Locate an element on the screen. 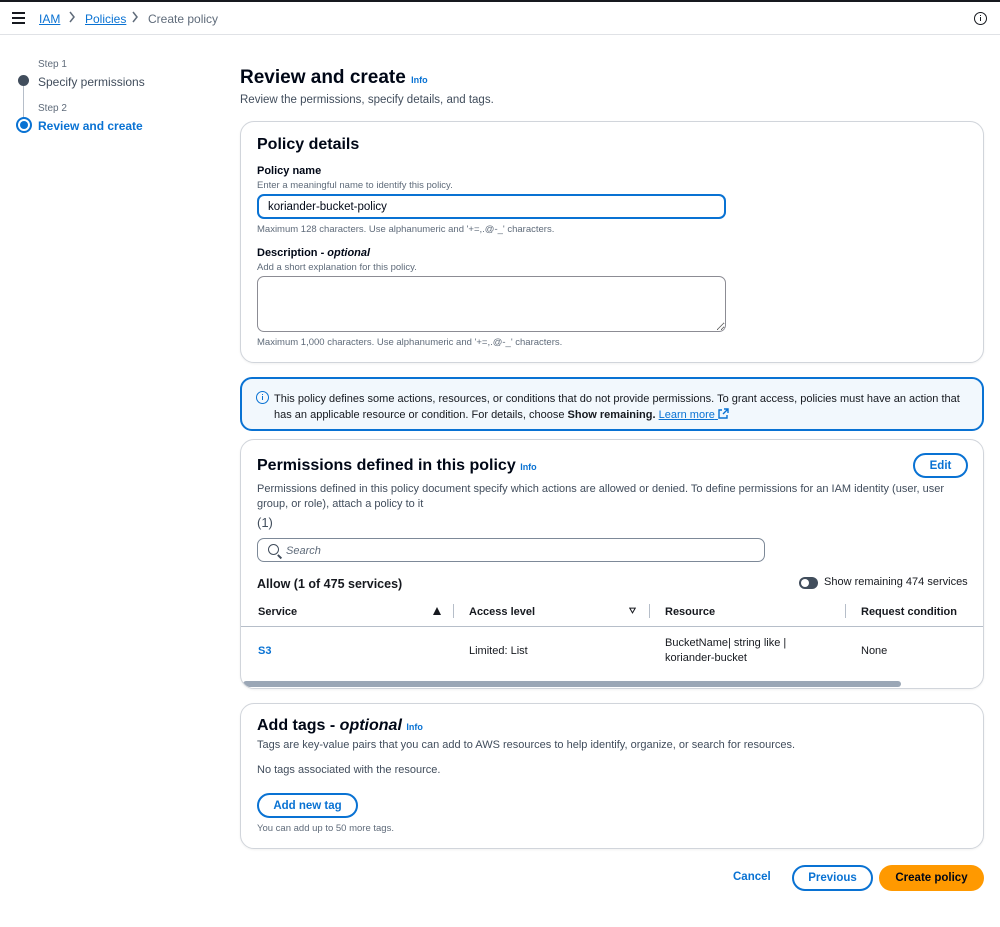 The width and height of the screenshot is (1000, 927). edit-button: Edit is located at coordinates (940, 465).